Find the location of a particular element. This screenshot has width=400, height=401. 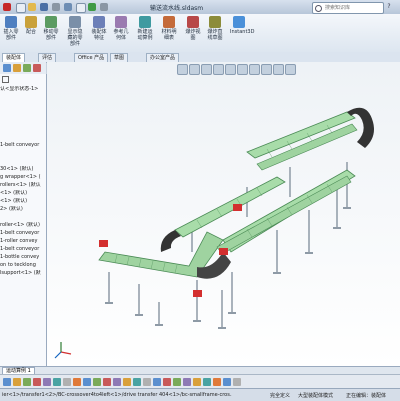

relation-icon is located at coordinates (117, 382).